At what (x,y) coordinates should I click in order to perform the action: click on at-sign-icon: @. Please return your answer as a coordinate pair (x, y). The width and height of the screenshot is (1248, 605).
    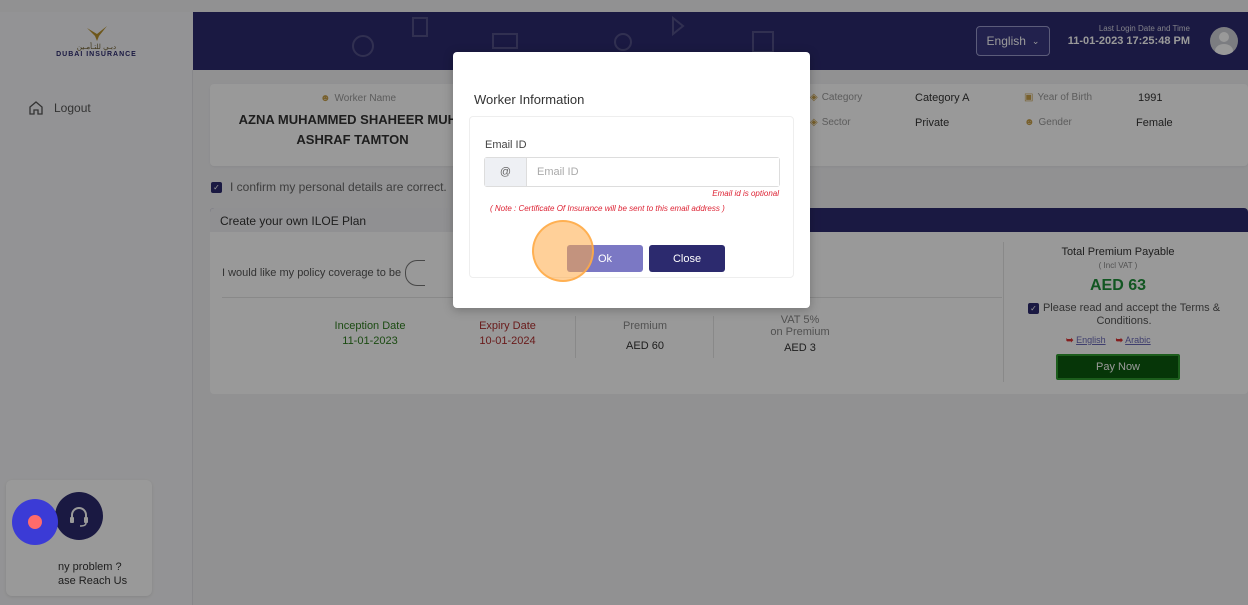
    Looking at the image, I should click on (506, 172).